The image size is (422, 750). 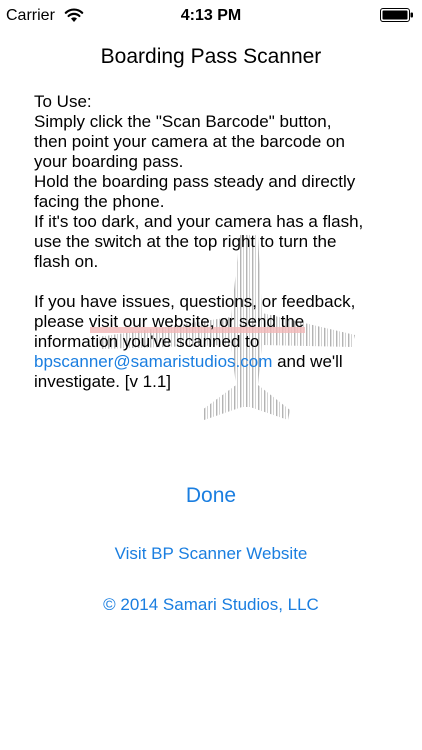 What do you see at coordinates (169, 321) in the screenshot?
I see `feedback-line: please visit our website, or send the` at bounding box center [169, 321].